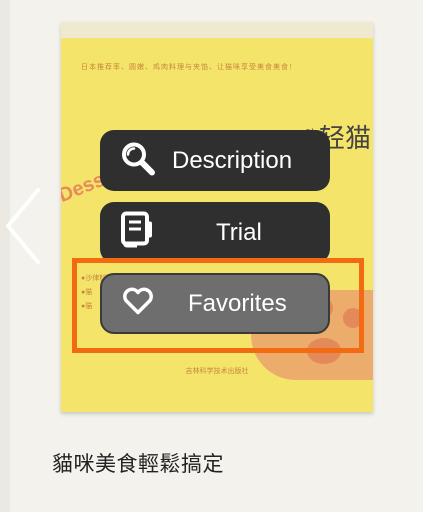 The width and height of the screenshot is (423, 512). I want to click on description-button: Description, so click(215, 160).